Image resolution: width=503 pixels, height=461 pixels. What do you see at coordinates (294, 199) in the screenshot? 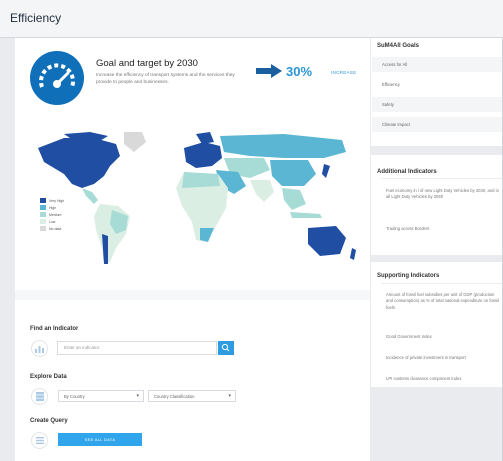
I see `map-region-southeast-asia` at bounding box center [294, 199].